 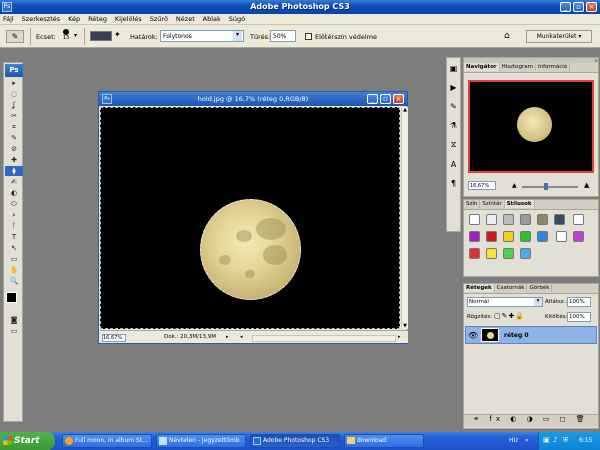 What do you see at coordinates (14, 204) in the screenshot?
I see `blur-tool-icon: ⬭` at bounding box center [14, 204].